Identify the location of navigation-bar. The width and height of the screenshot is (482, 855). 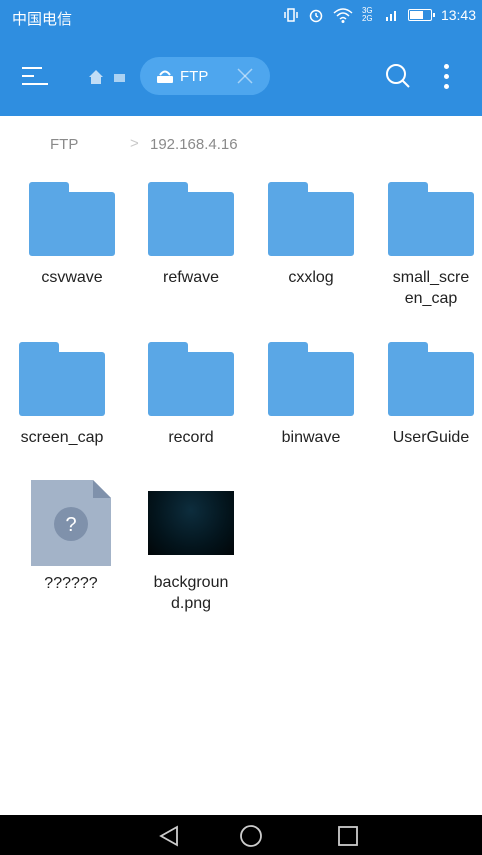
(241, 835).